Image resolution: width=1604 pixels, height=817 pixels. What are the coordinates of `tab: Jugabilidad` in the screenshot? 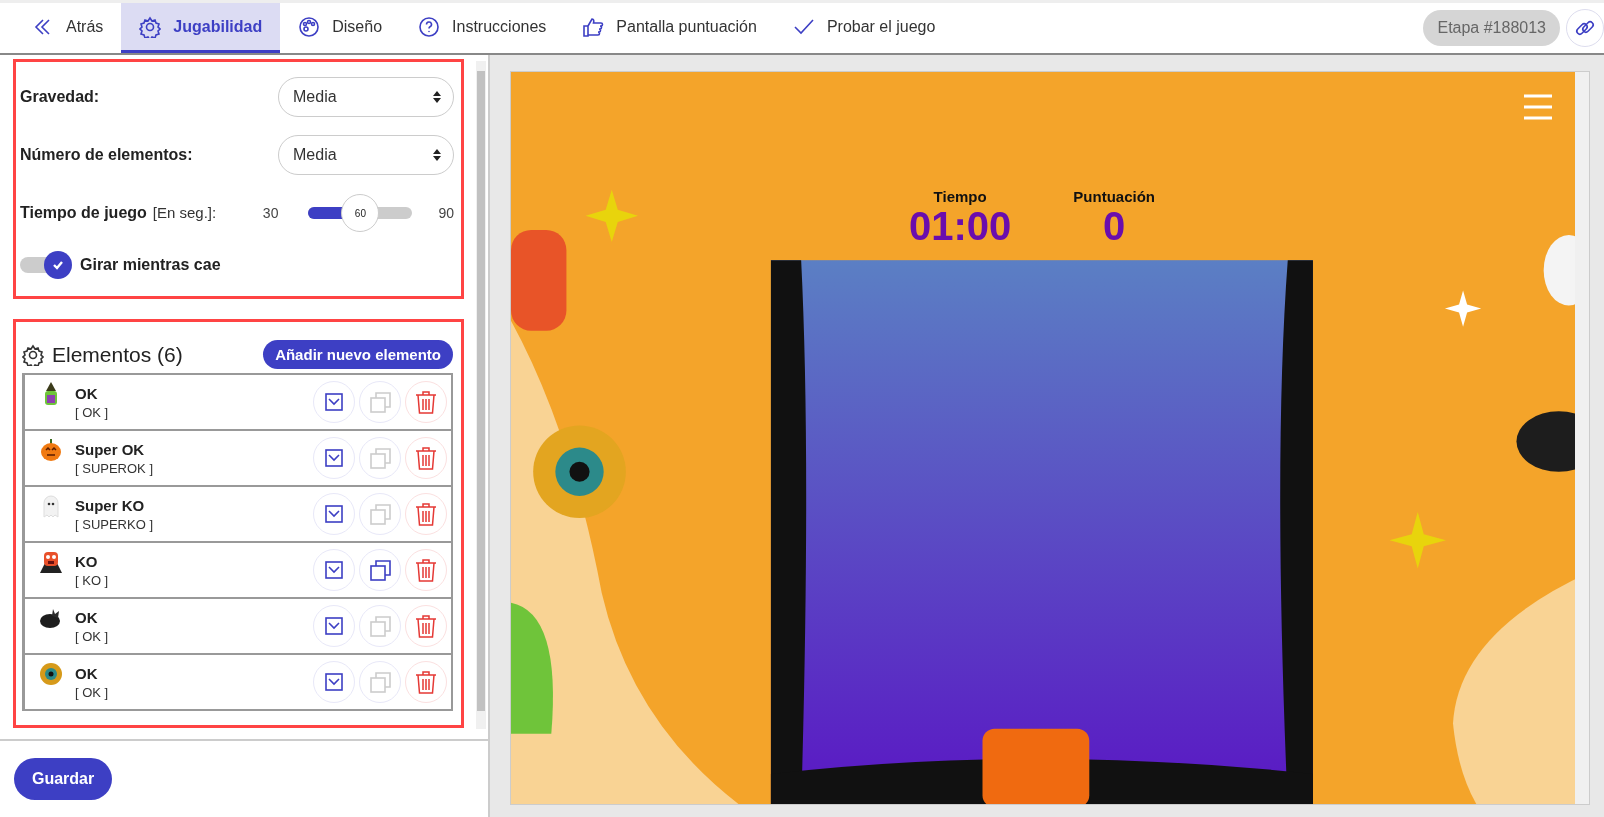 It's located at (201, 28).